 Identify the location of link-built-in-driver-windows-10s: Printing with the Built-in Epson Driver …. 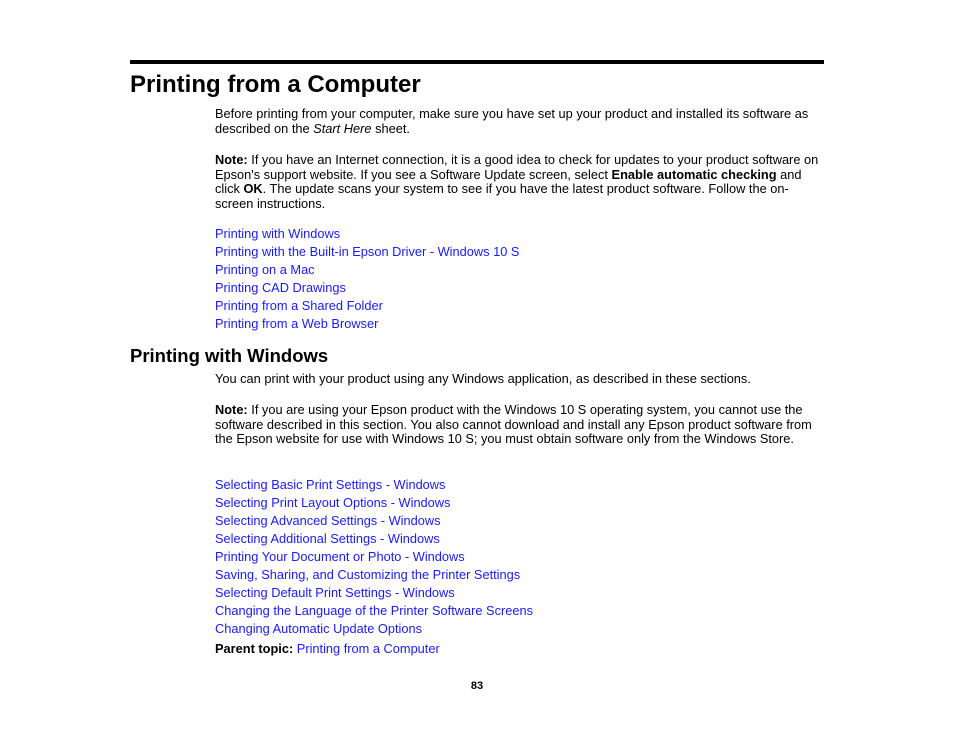
(367, 251).